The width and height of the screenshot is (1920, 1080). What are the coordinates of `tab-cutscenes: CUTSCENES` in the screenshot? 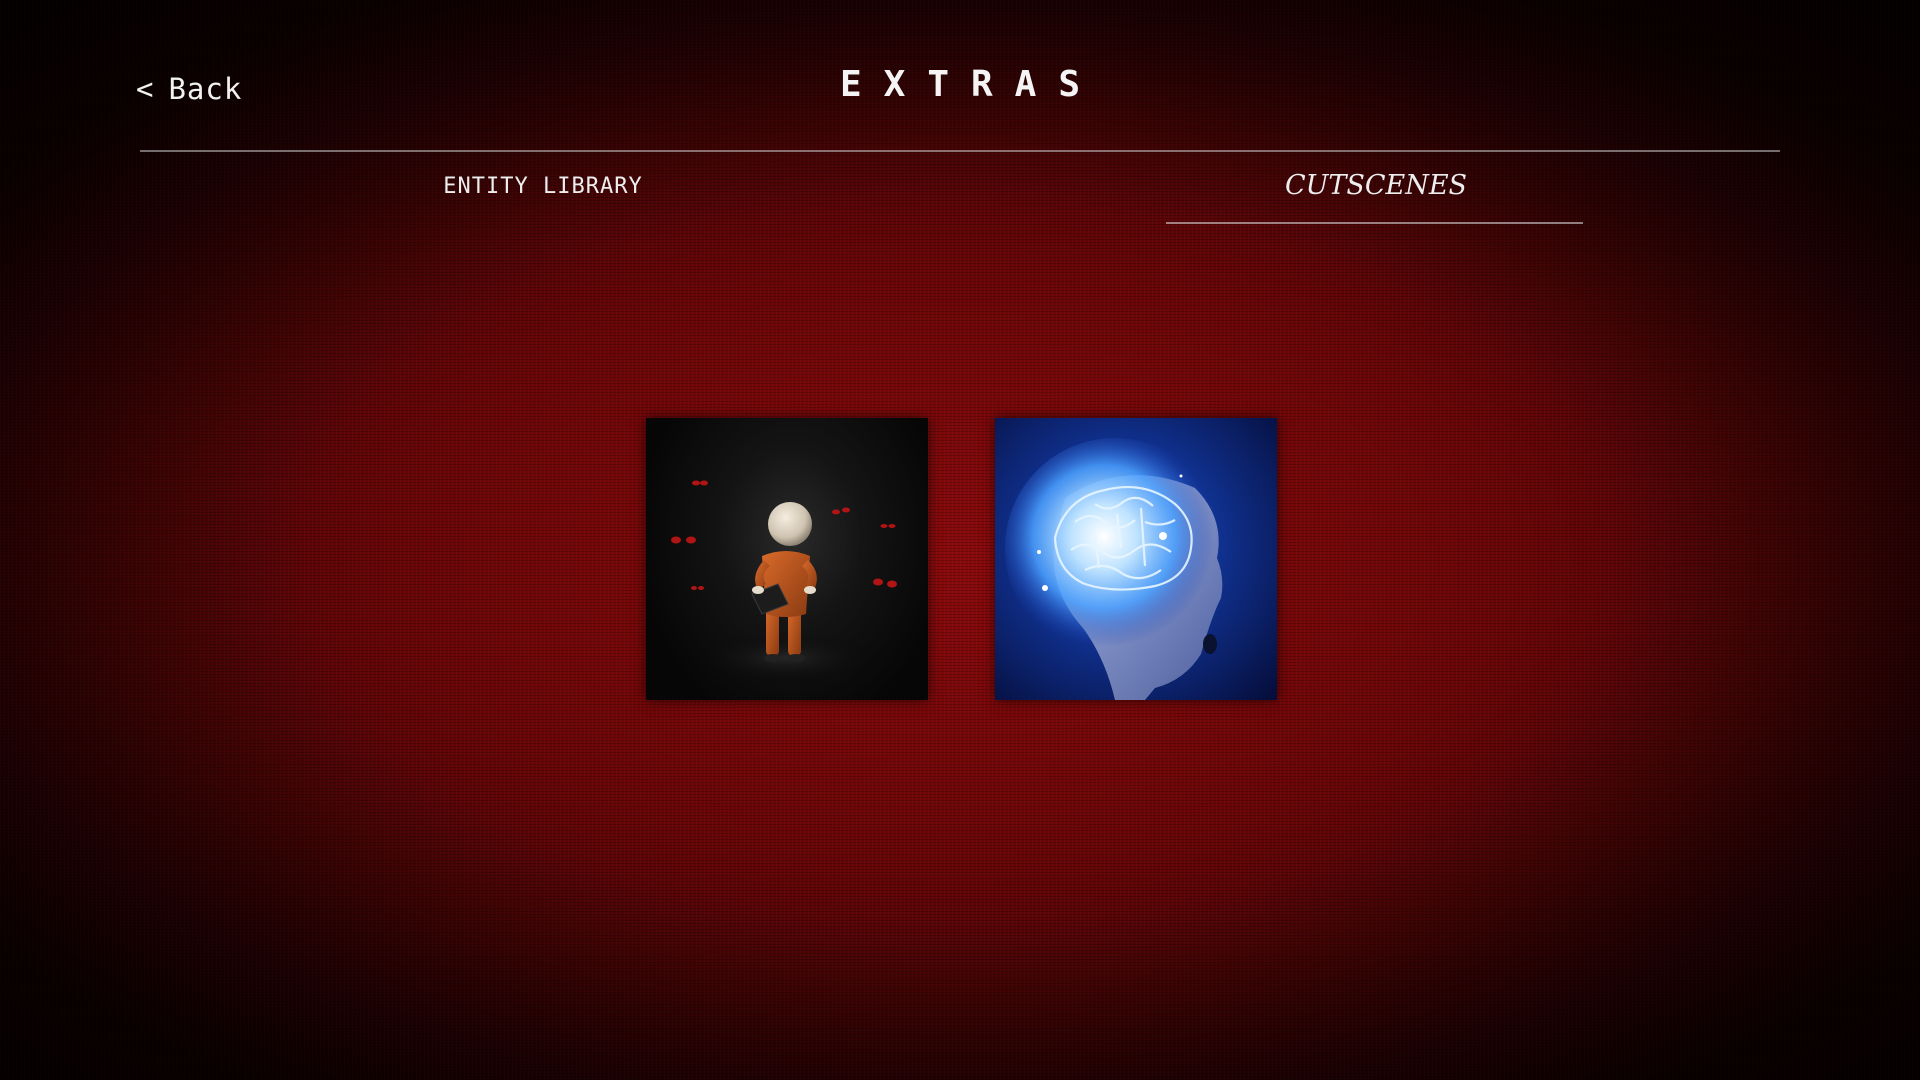 It's located at (1376, 185).